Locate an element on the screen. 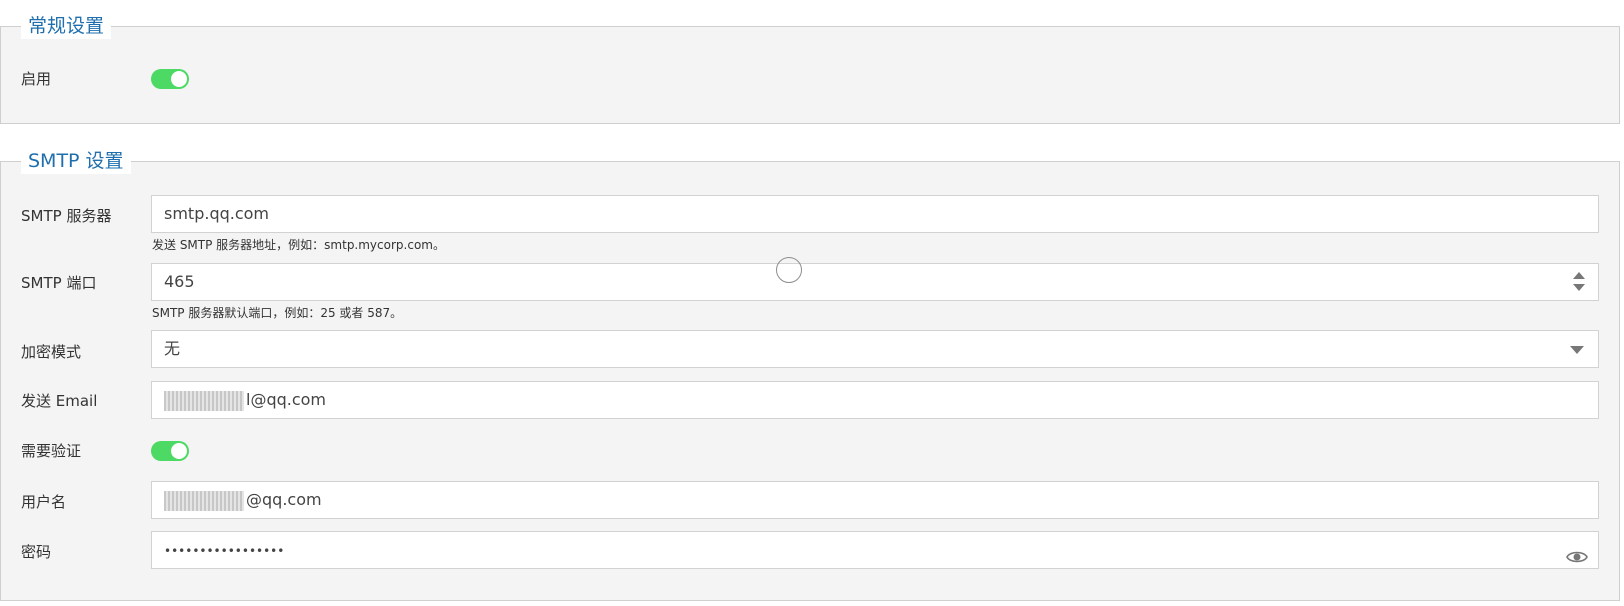  chevron-down-icon is located at coordinates (1577, 350).